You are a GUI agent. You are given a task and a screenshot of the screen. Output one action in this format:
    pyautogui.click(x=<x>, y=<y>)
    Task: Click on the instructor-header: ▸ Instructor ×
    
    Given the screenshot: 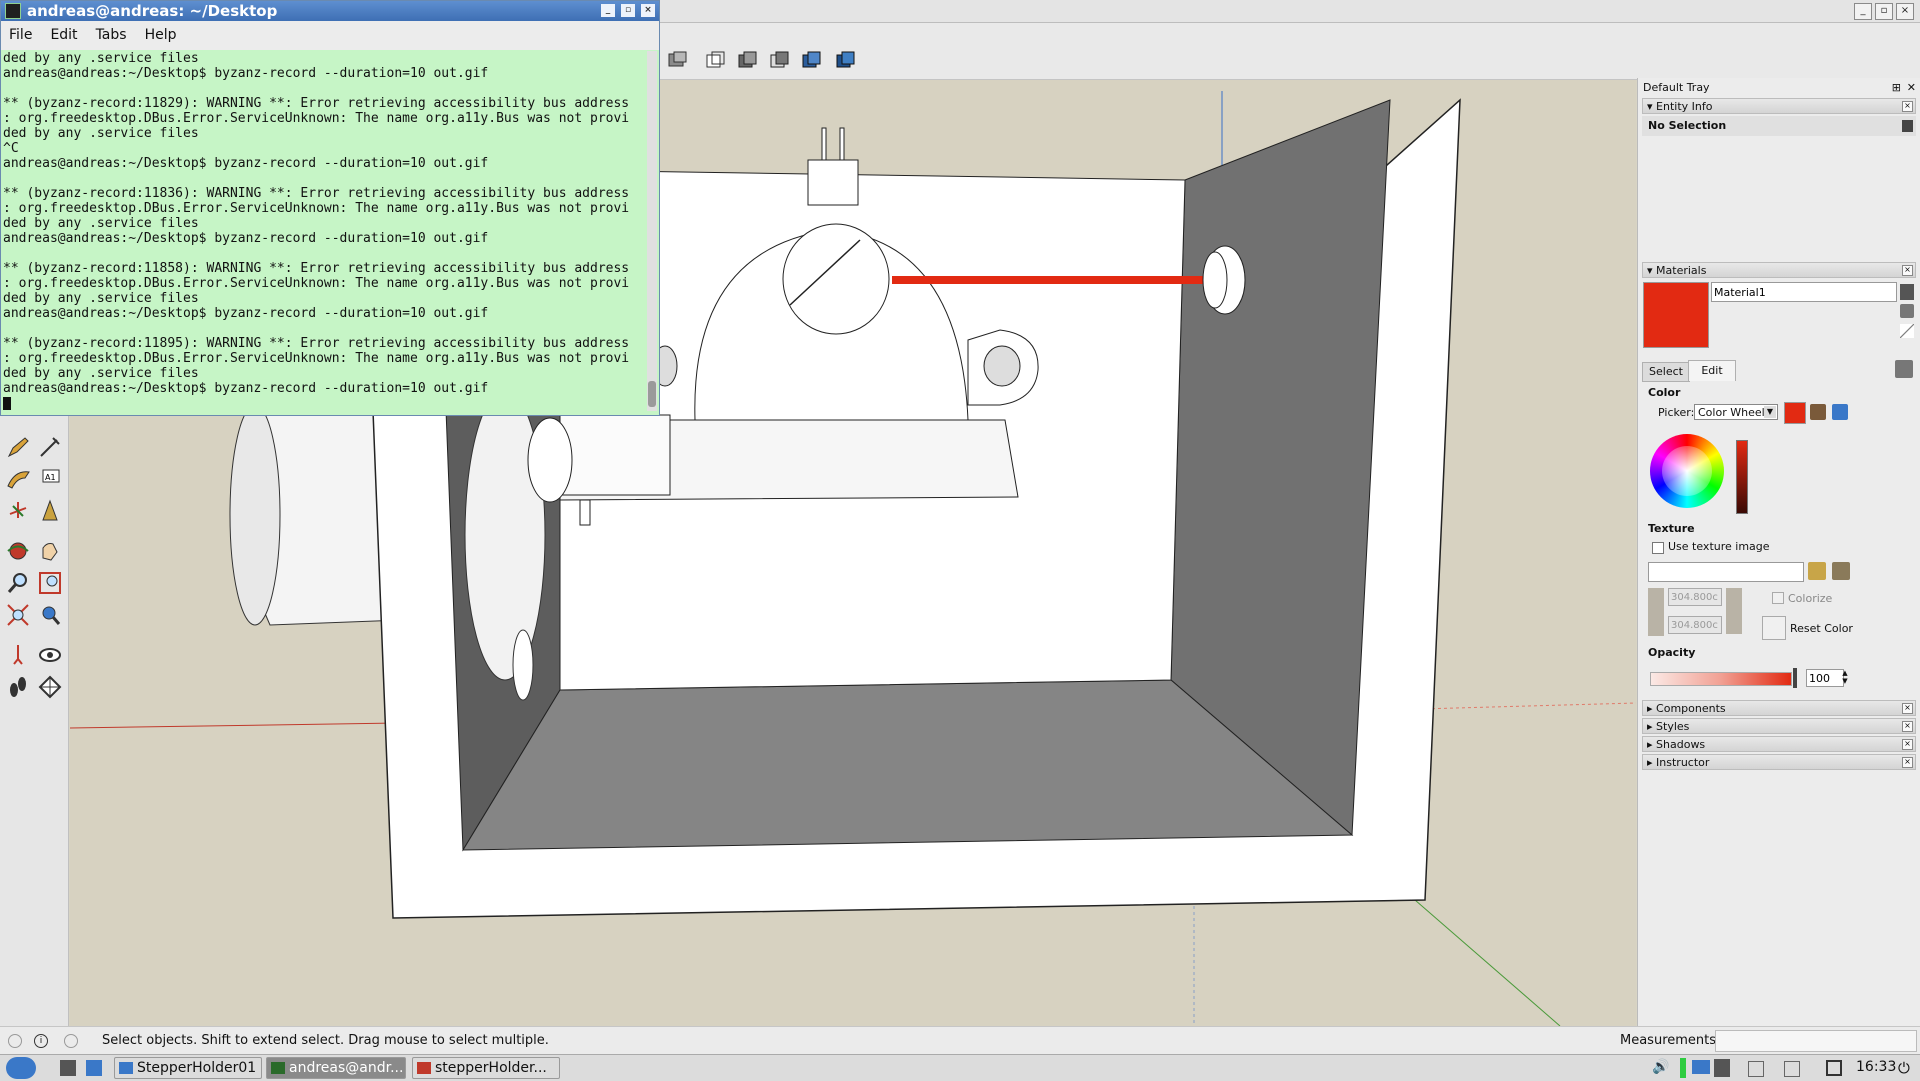 What is the action you would take?
    pyautogui.click(x=1779, y=762)
    